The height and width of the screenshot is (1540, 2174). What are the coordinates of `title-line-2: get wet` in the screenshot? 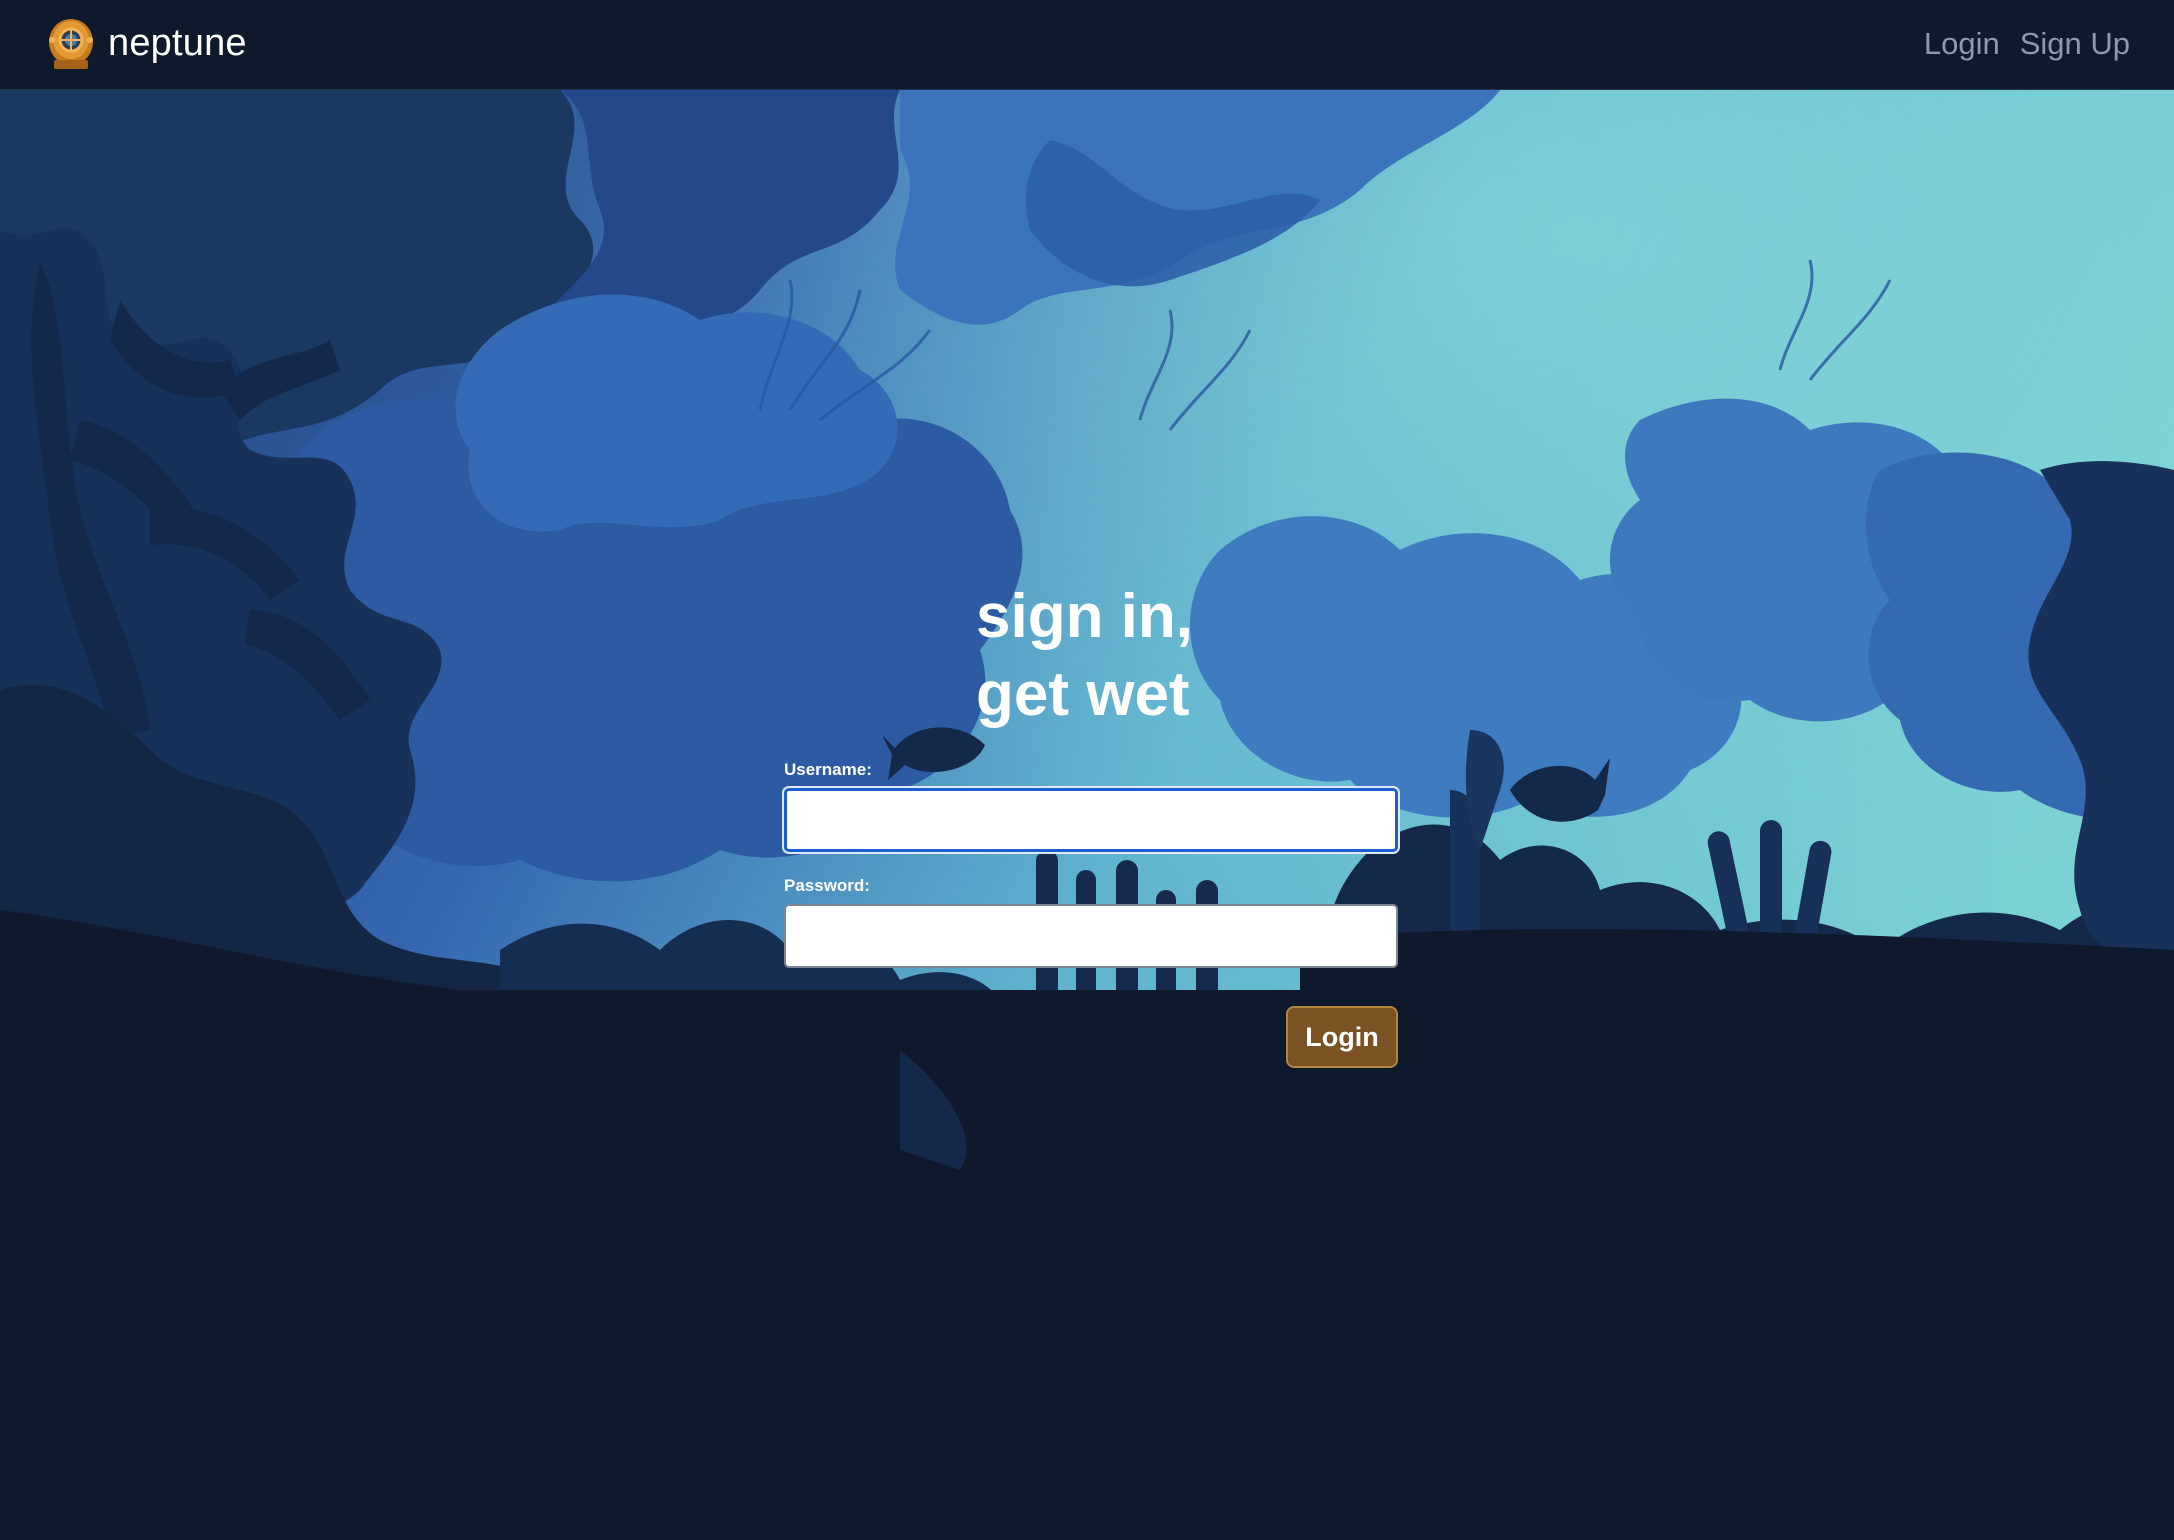 It's located at (1083, 694).